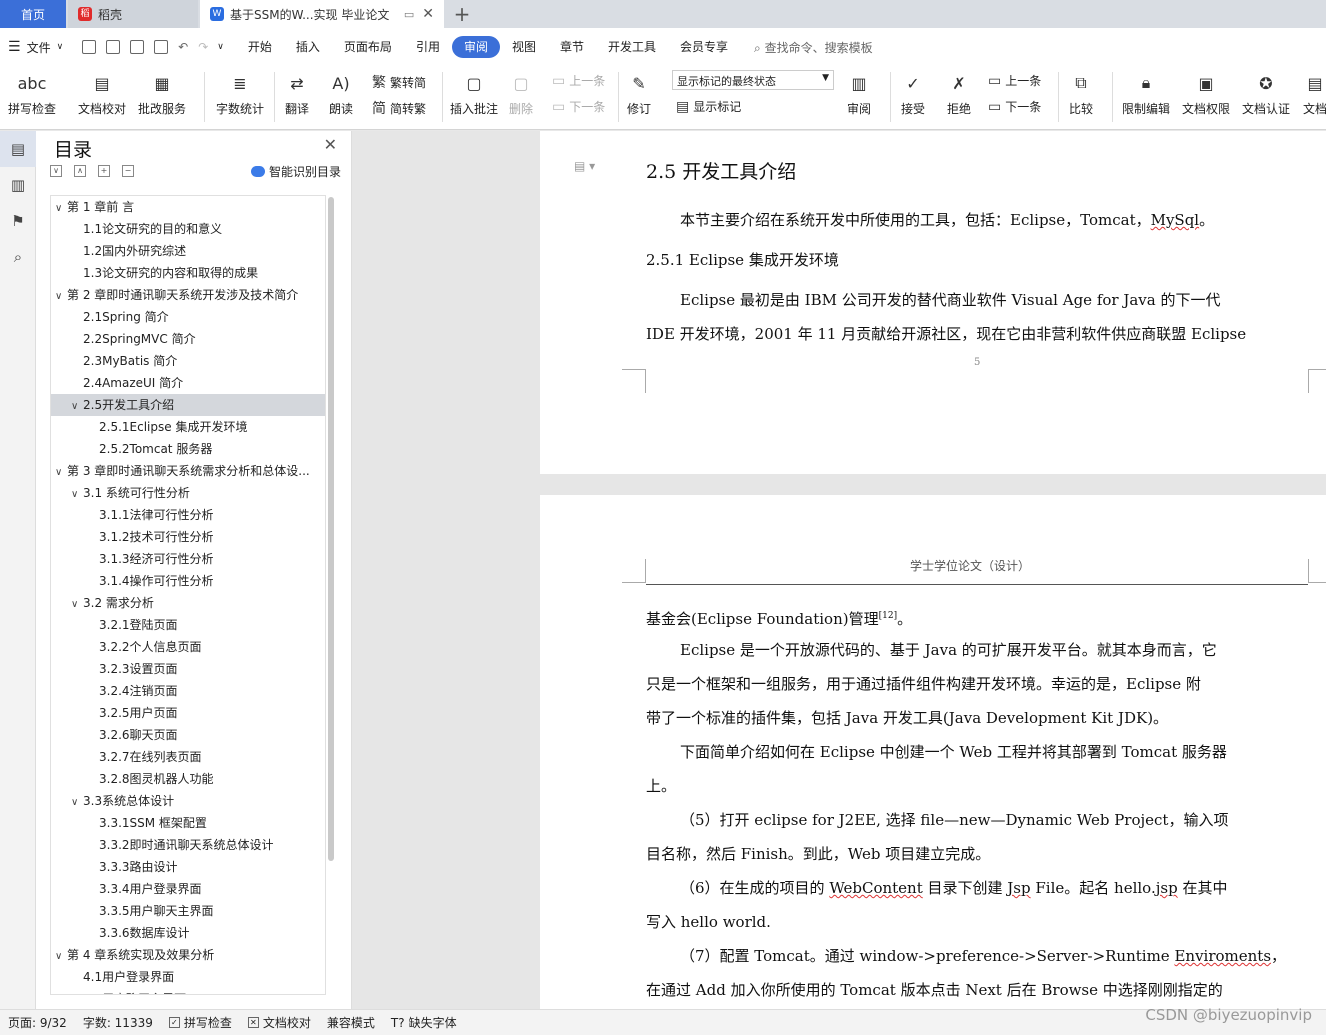  I want to click on toc-item: 4.1用户登录界面, so click(188, 977).